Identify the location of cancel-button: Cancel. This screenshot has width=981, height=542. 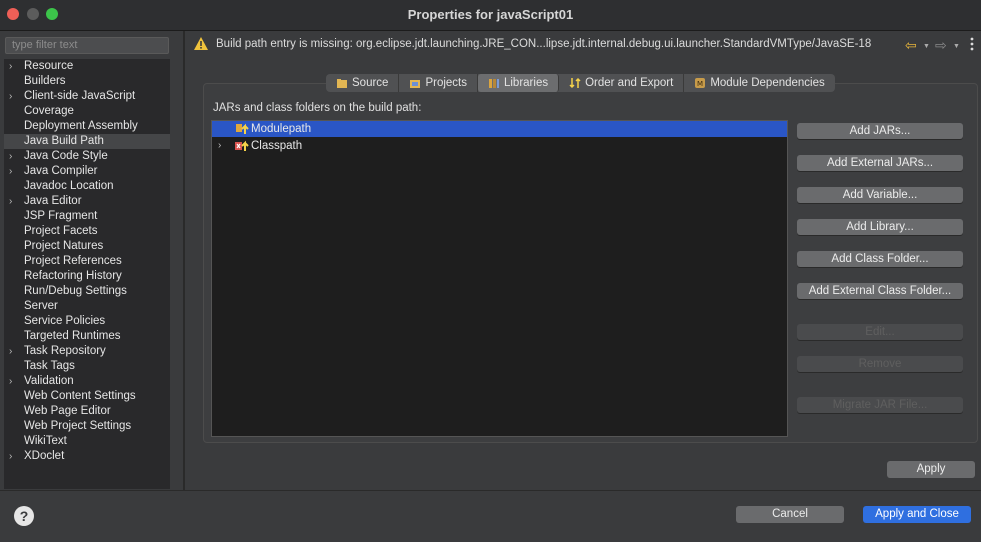
(790, 514).